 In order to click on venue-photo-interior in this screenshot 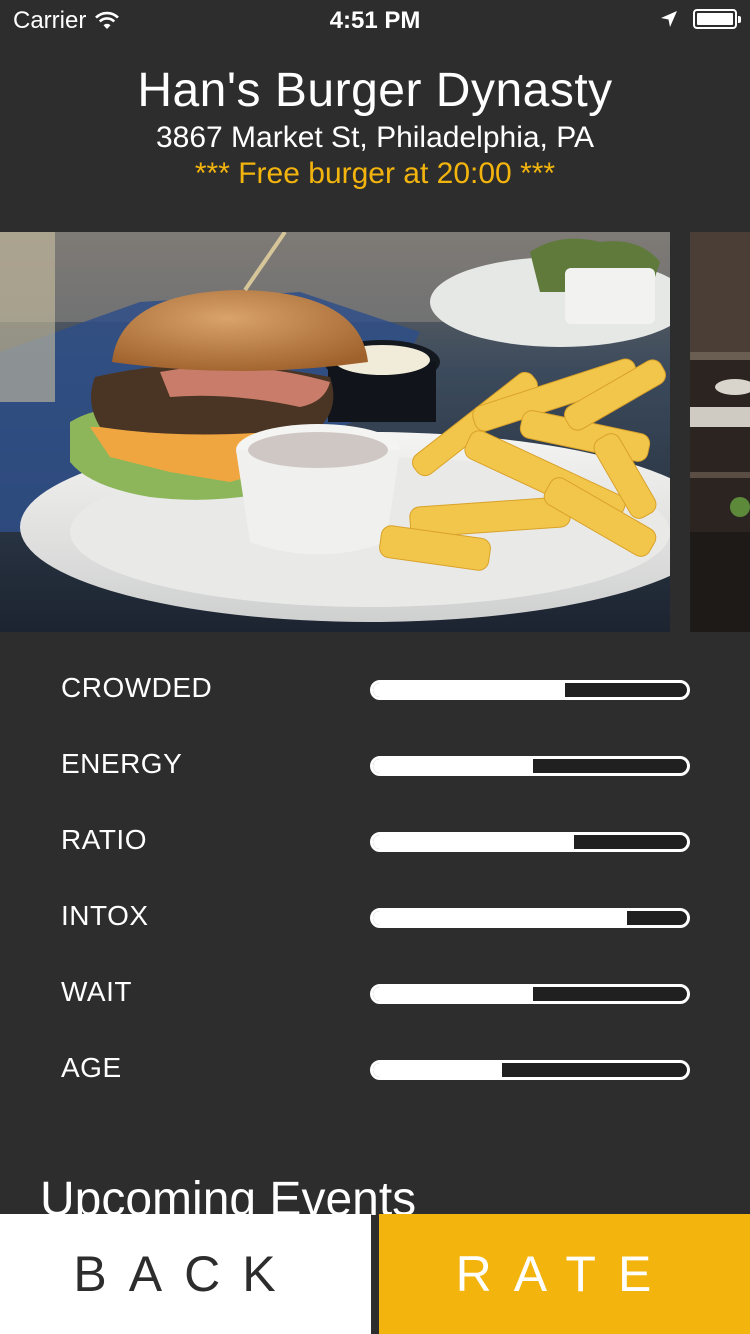, I will do `click(720, 432)`.